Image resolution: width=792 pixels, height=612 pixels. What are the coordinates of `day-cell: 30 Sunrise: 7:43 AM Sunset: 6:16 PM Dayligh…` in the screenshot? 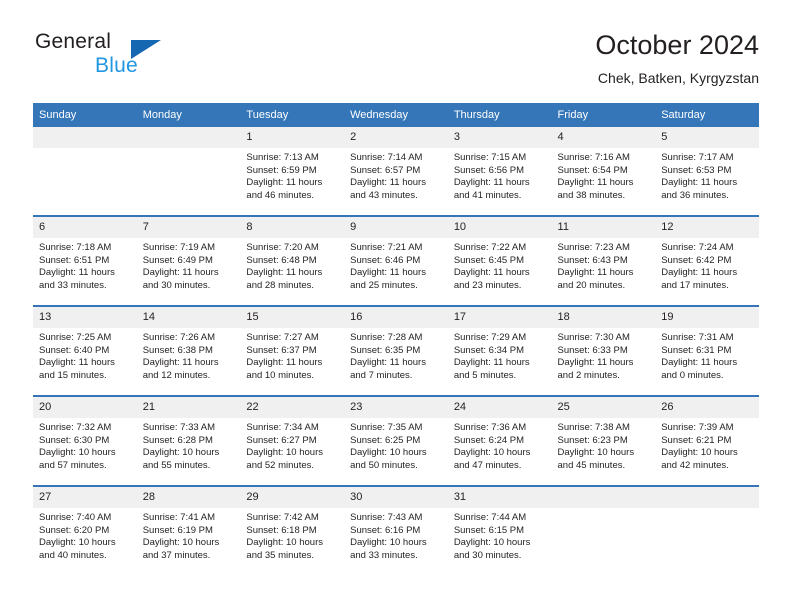 It's located at (396, 531).